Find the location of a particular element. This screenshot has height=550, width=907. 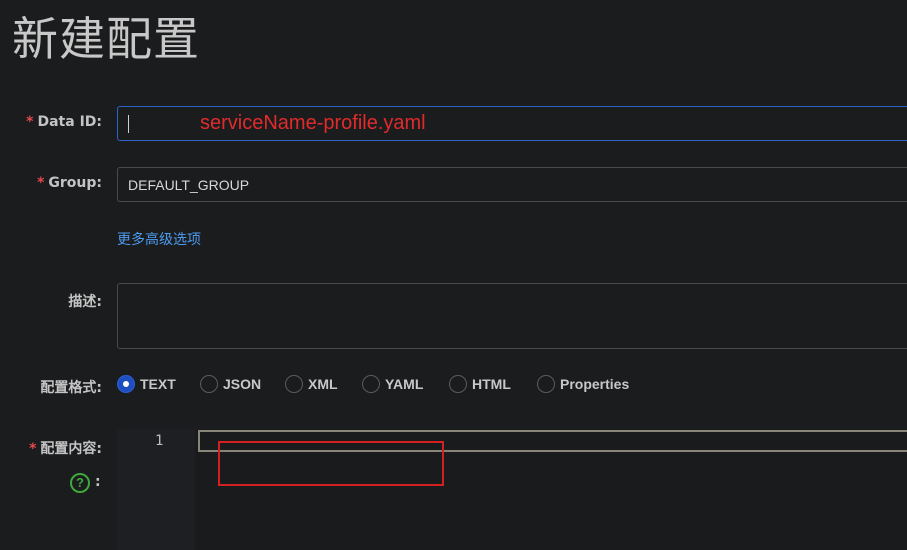

help-icon: ? is located at coordinates (80, 483).